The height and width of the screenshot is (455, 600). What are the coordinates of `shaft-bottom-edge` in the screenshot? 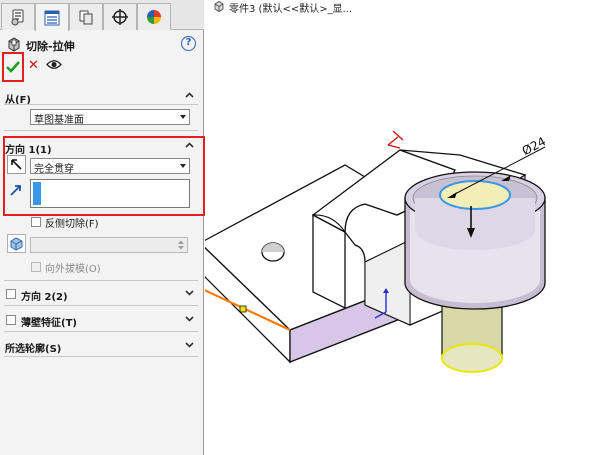 It's located at (472, 358).